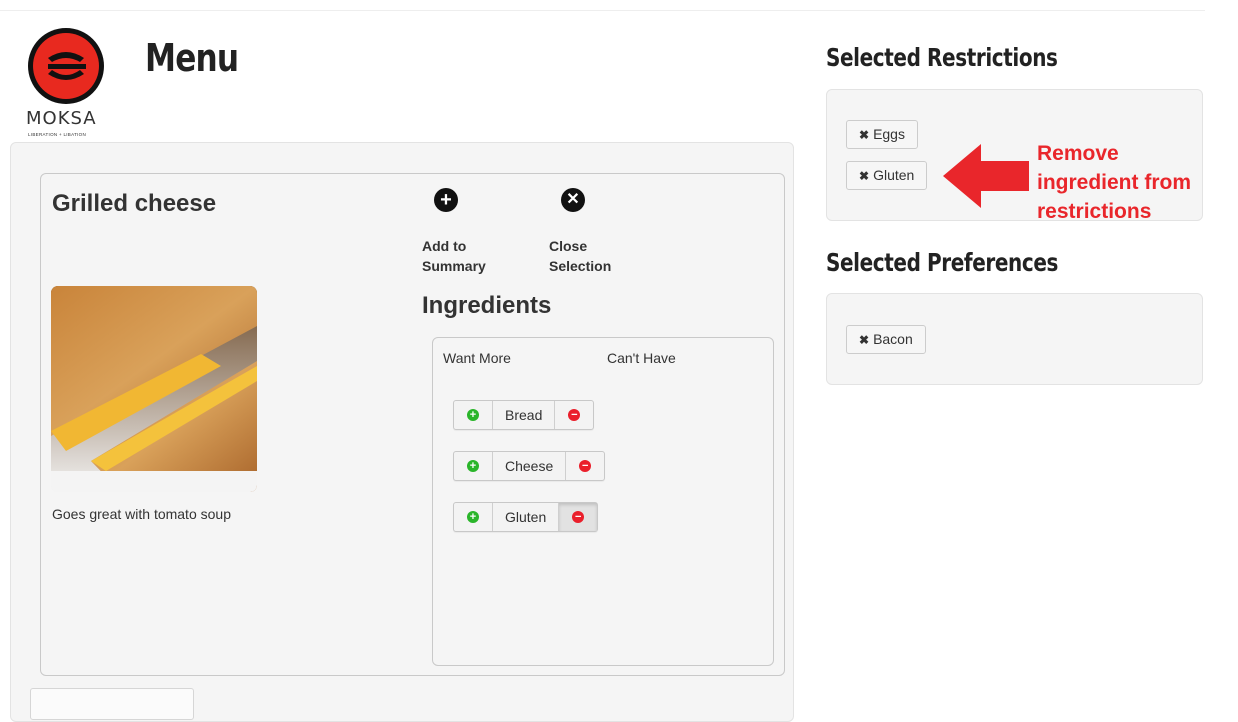  Describe the element at coordinates (1078, 153) in the screenshot. I see `annotation-line1: Remove` at that location.